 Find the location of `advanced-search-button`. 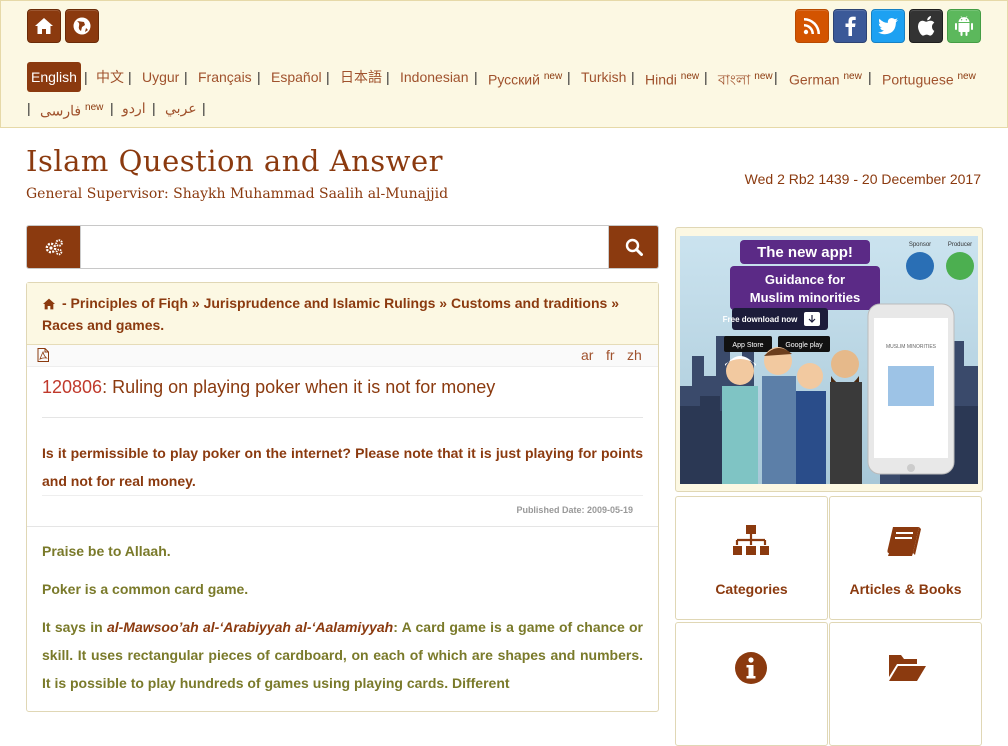

advanced-search-button is located at coordinates (53, 247).